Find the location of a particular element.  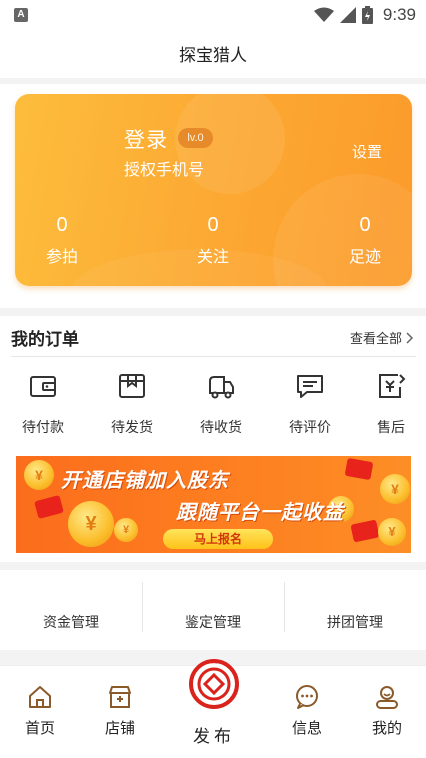

settings-button: 设置 is located at coordinates (367, 151).